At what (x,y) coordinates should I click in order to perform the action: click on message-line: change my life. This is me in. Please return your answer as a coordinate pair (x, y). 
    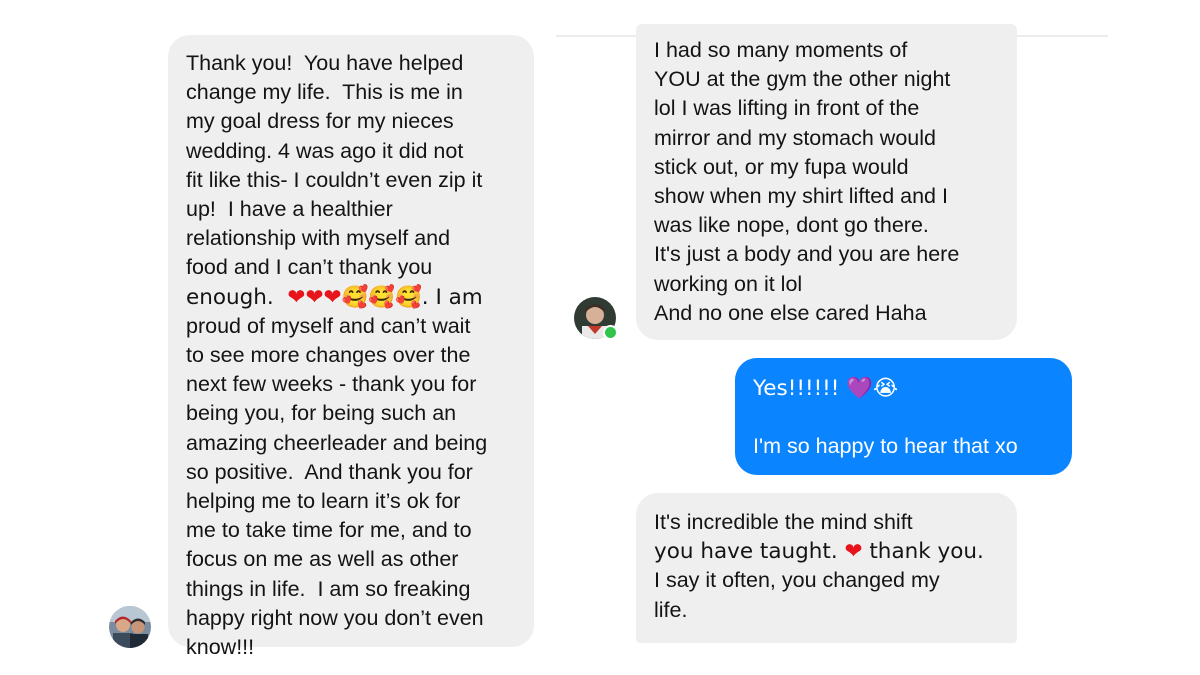
    Looking at the image, I should click on (324, 92).